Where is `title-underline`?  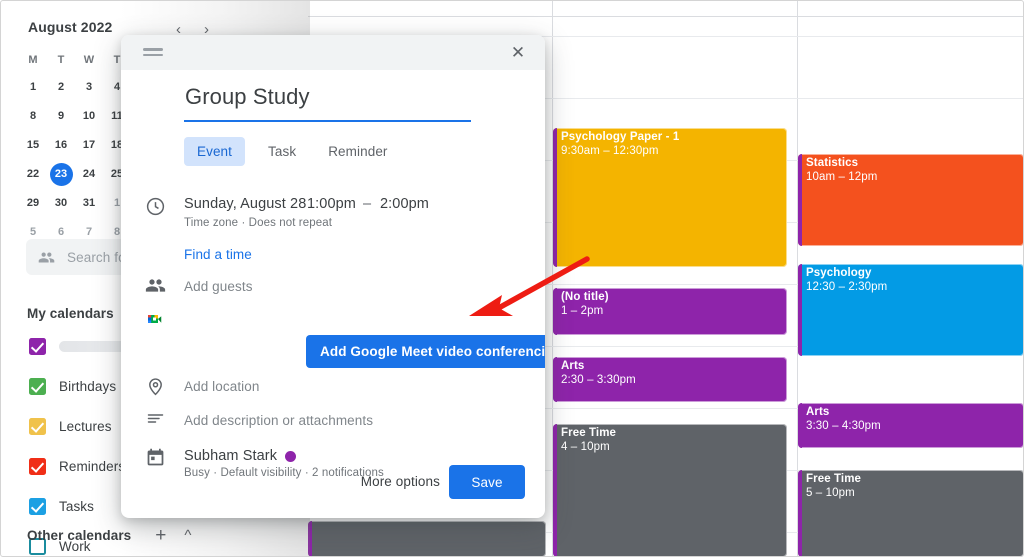 title-underline is located at coordinates (327, 121).